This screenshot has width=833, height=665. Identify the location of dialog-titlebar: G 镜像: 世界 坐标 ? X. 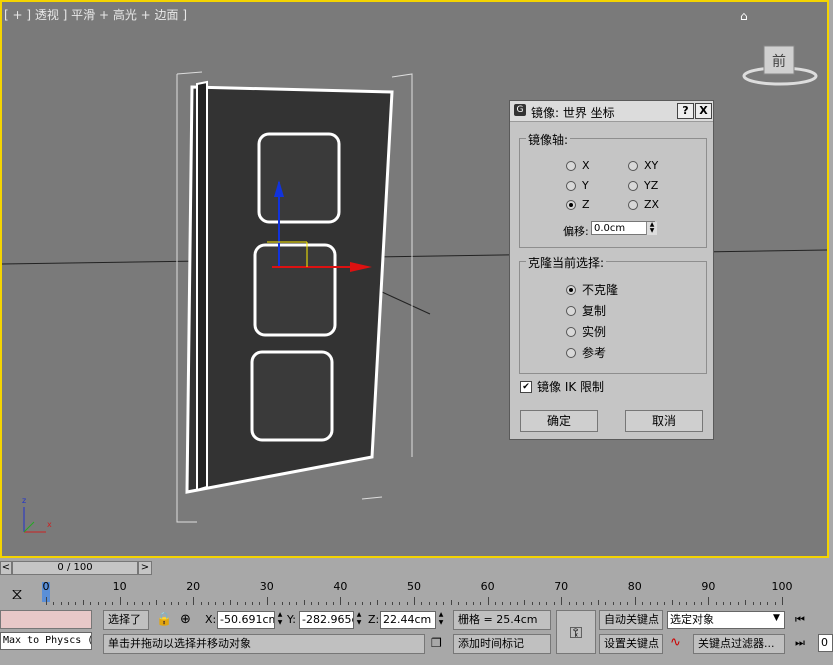
(611, 111).